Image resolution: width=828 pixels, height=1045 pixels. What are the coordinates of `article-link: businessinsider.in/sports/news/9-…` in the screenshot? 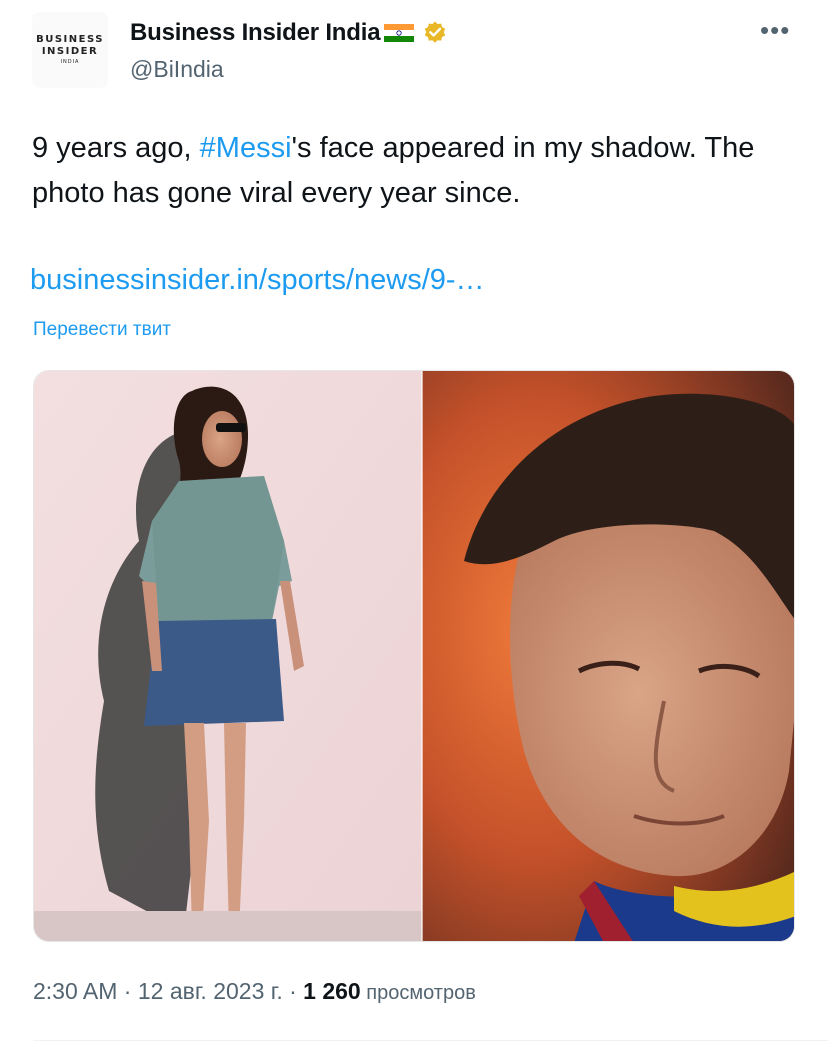 It's located at (257, 280).